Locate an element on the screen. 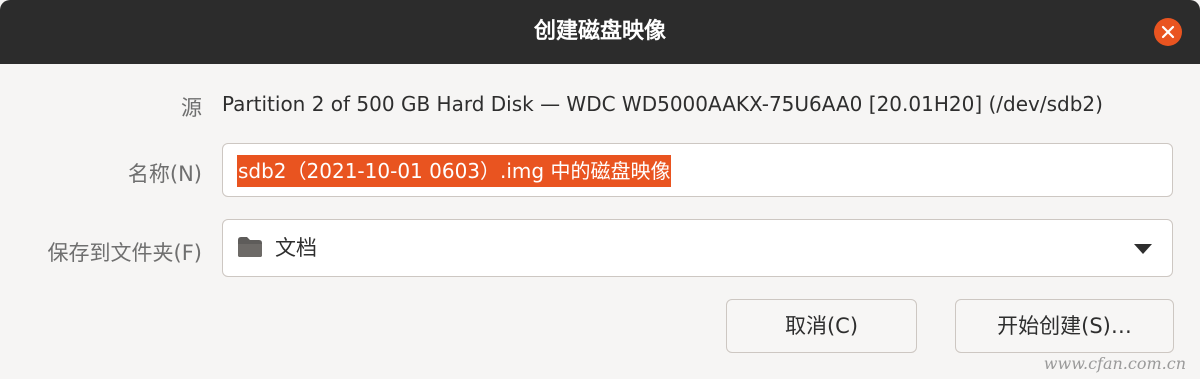 This screenshot has width=1200, height=379. folder-label: 保存到文件夹(F) is located at coordinates (124, 253).